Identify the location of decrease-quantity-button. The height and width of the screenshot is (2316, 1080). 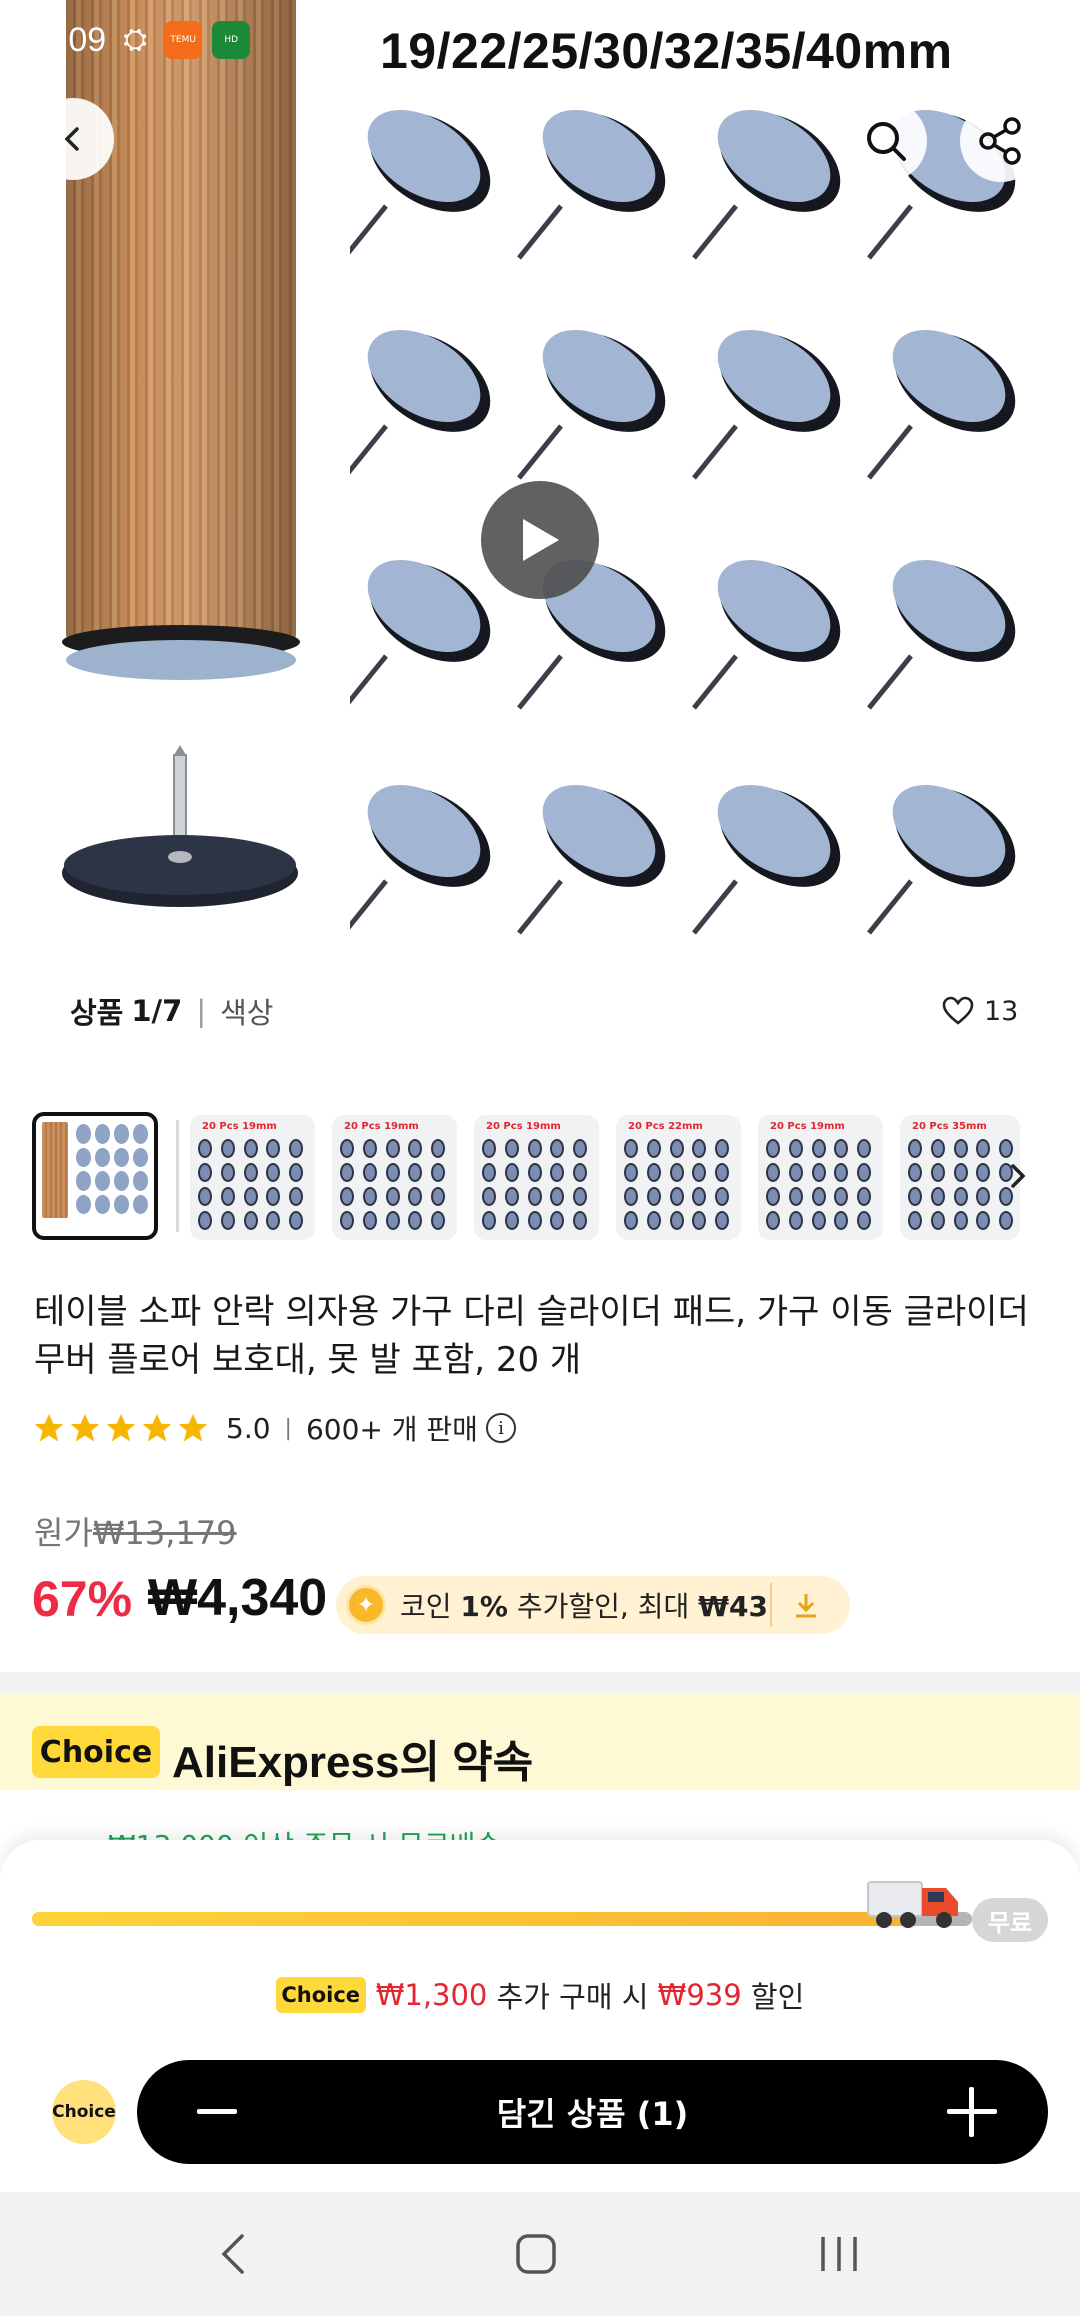
(217, 2112).